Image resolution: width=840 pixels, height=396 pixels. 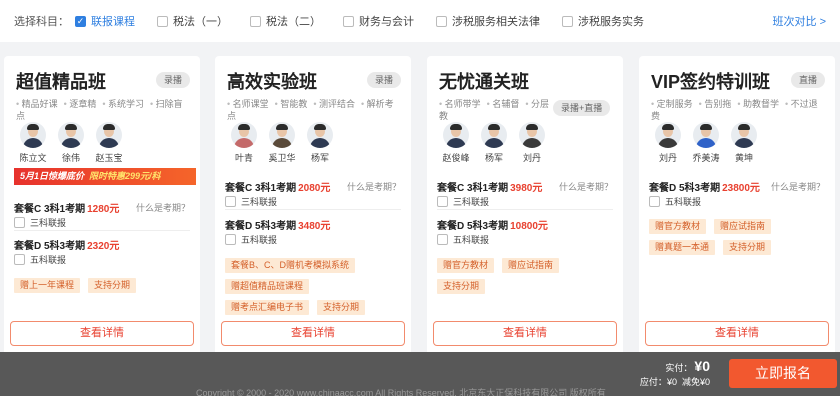 I want to click on card-title: 无忧通关班, so click(x=484, y=82).